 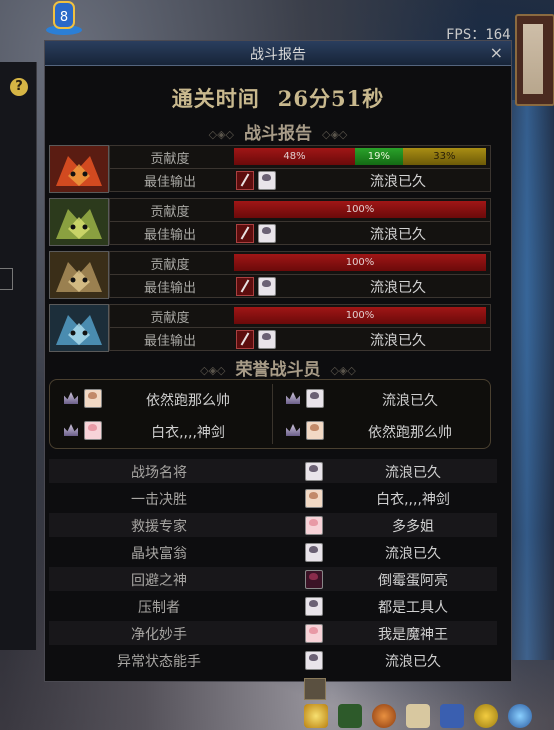 I want to click on award-title: 异常状态能手, so click(x=159, y=662).